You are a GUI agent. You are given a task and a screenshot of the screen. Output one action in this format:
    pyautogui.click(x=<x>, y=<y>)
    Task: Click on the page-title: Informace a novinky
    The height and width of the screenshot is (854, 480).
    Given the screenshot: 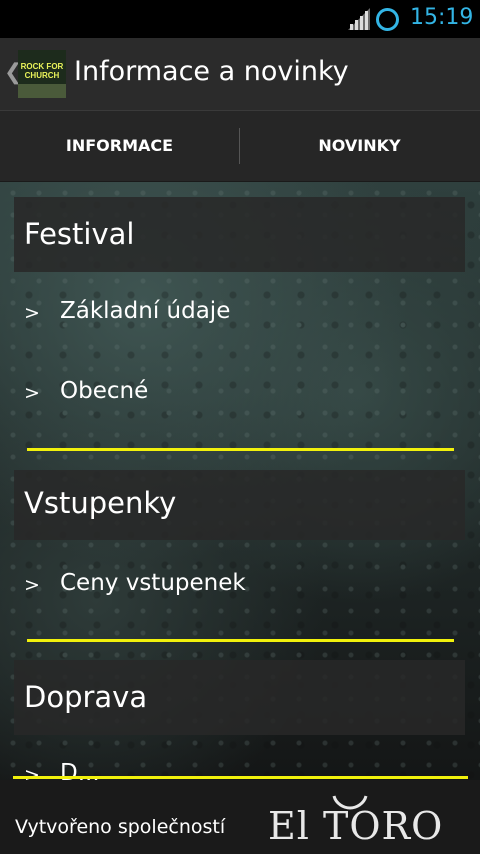 What is the action you would take?
    pyautogui.click(x=211, y=71)
    